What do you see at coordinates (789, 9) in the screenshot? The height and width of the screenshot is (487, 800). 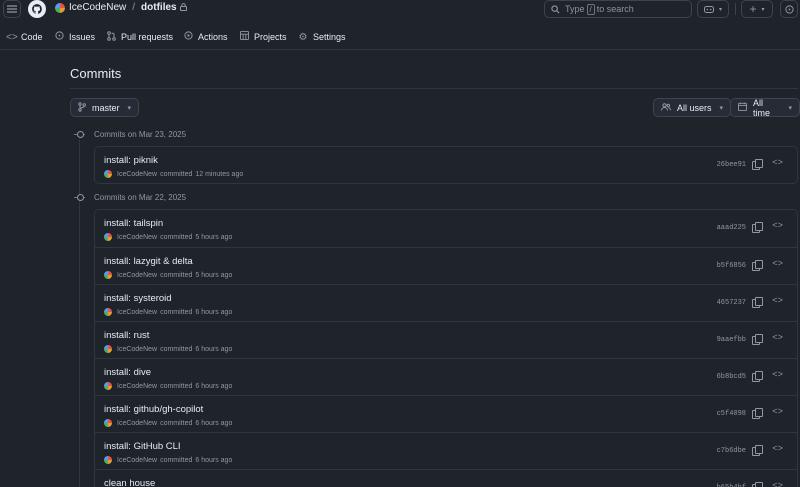 I see `issues-button` at bounding box center [789, 9].